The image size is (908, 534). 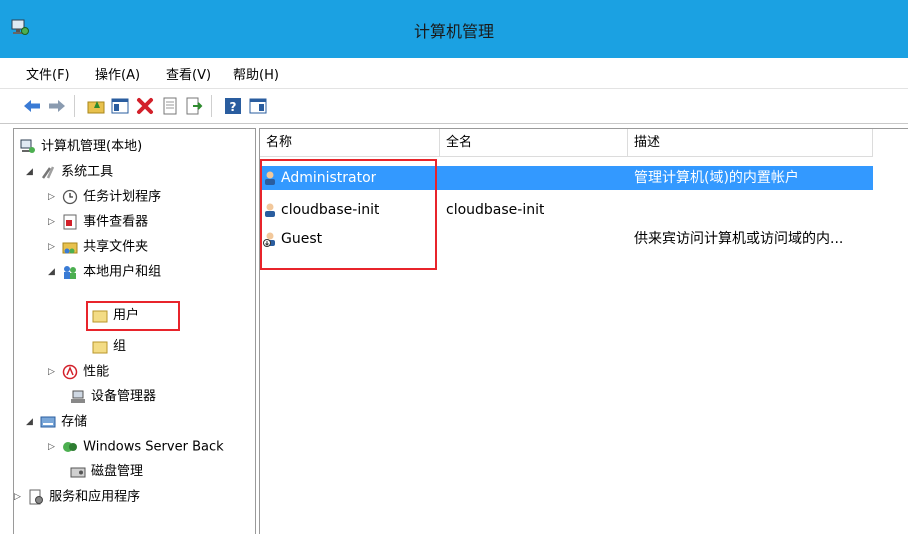 I want to click on tree-item-performance: ▷ 性能, so click(x=78, y=372).